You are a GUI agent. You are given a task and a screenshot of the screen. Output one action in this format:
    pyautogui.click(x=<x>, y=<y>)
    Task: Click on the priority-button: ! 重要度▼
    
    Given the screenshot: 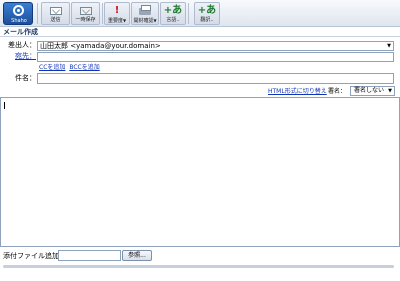 What is the action you would take?
    pyautogui.click(x=117, y=13)
    